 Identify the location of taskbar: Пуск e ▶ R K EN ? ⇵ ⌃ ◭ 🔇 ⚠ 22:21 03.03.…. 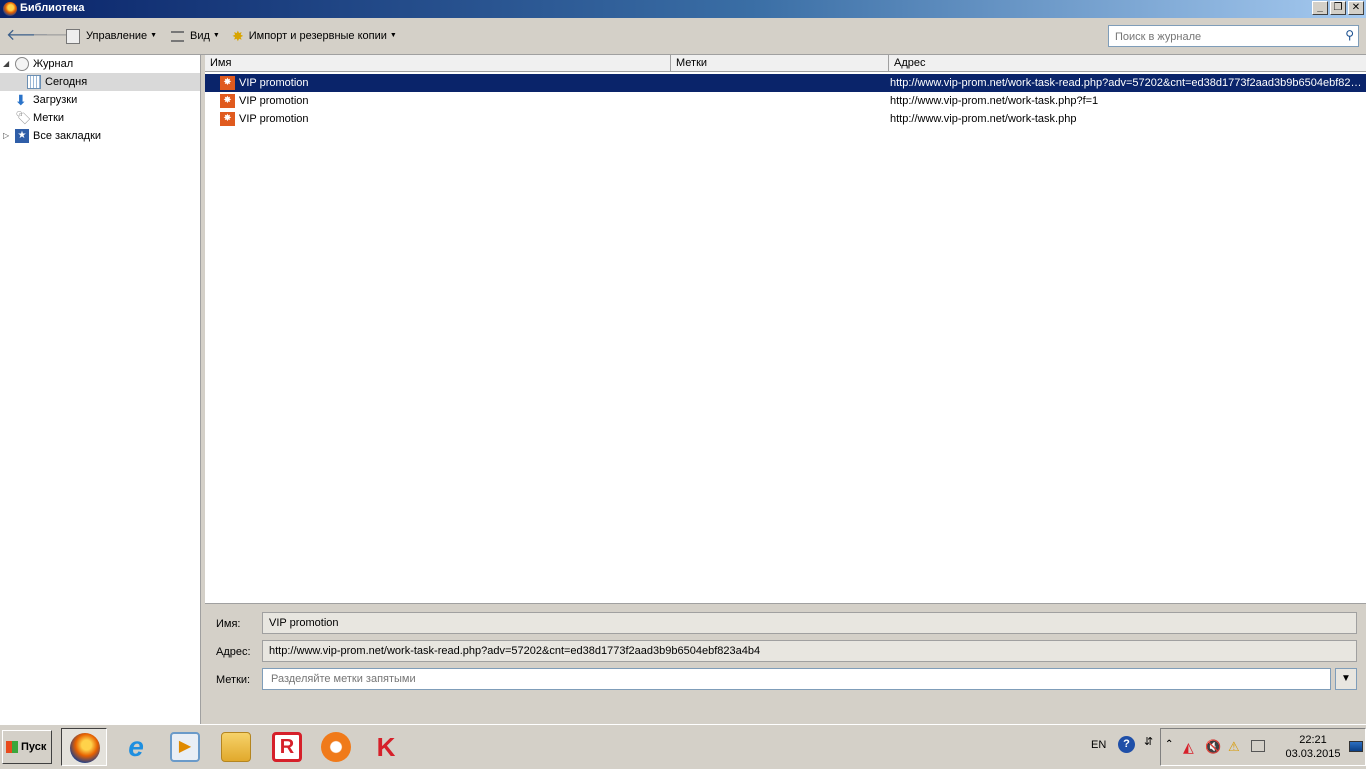
(683, 746).